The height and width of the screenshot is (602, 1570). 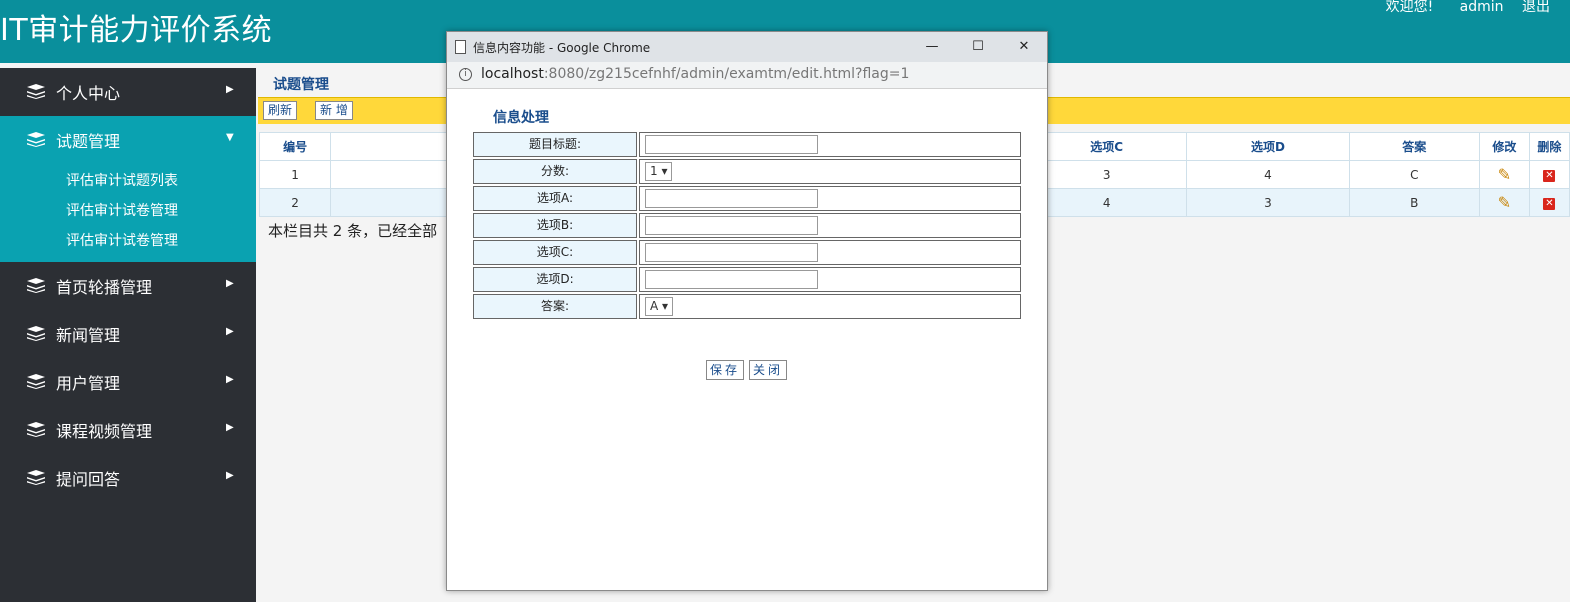 What do you see at coordinates (334, 110) in the screenshot?
I see `add-button: 新 增` at bounding box center [334, 110].